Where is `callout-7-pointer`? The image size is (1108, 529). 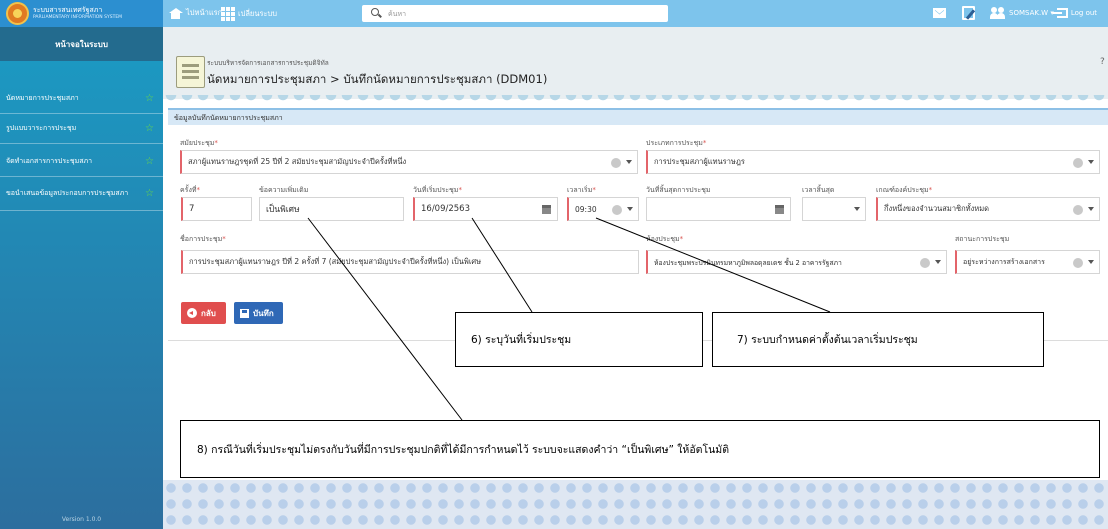
callout-7-pointer is located at coordinates (713, 265).